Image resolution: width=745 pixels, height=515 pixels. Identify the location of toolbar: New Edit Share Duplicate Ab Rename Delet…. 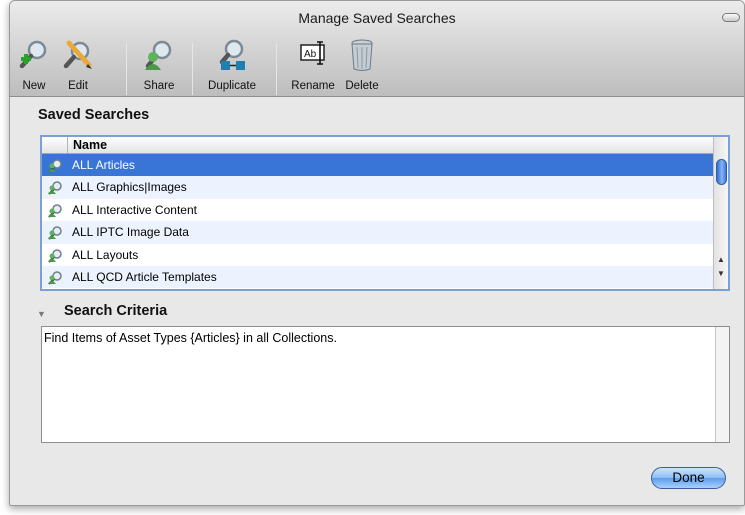
(377, 66).